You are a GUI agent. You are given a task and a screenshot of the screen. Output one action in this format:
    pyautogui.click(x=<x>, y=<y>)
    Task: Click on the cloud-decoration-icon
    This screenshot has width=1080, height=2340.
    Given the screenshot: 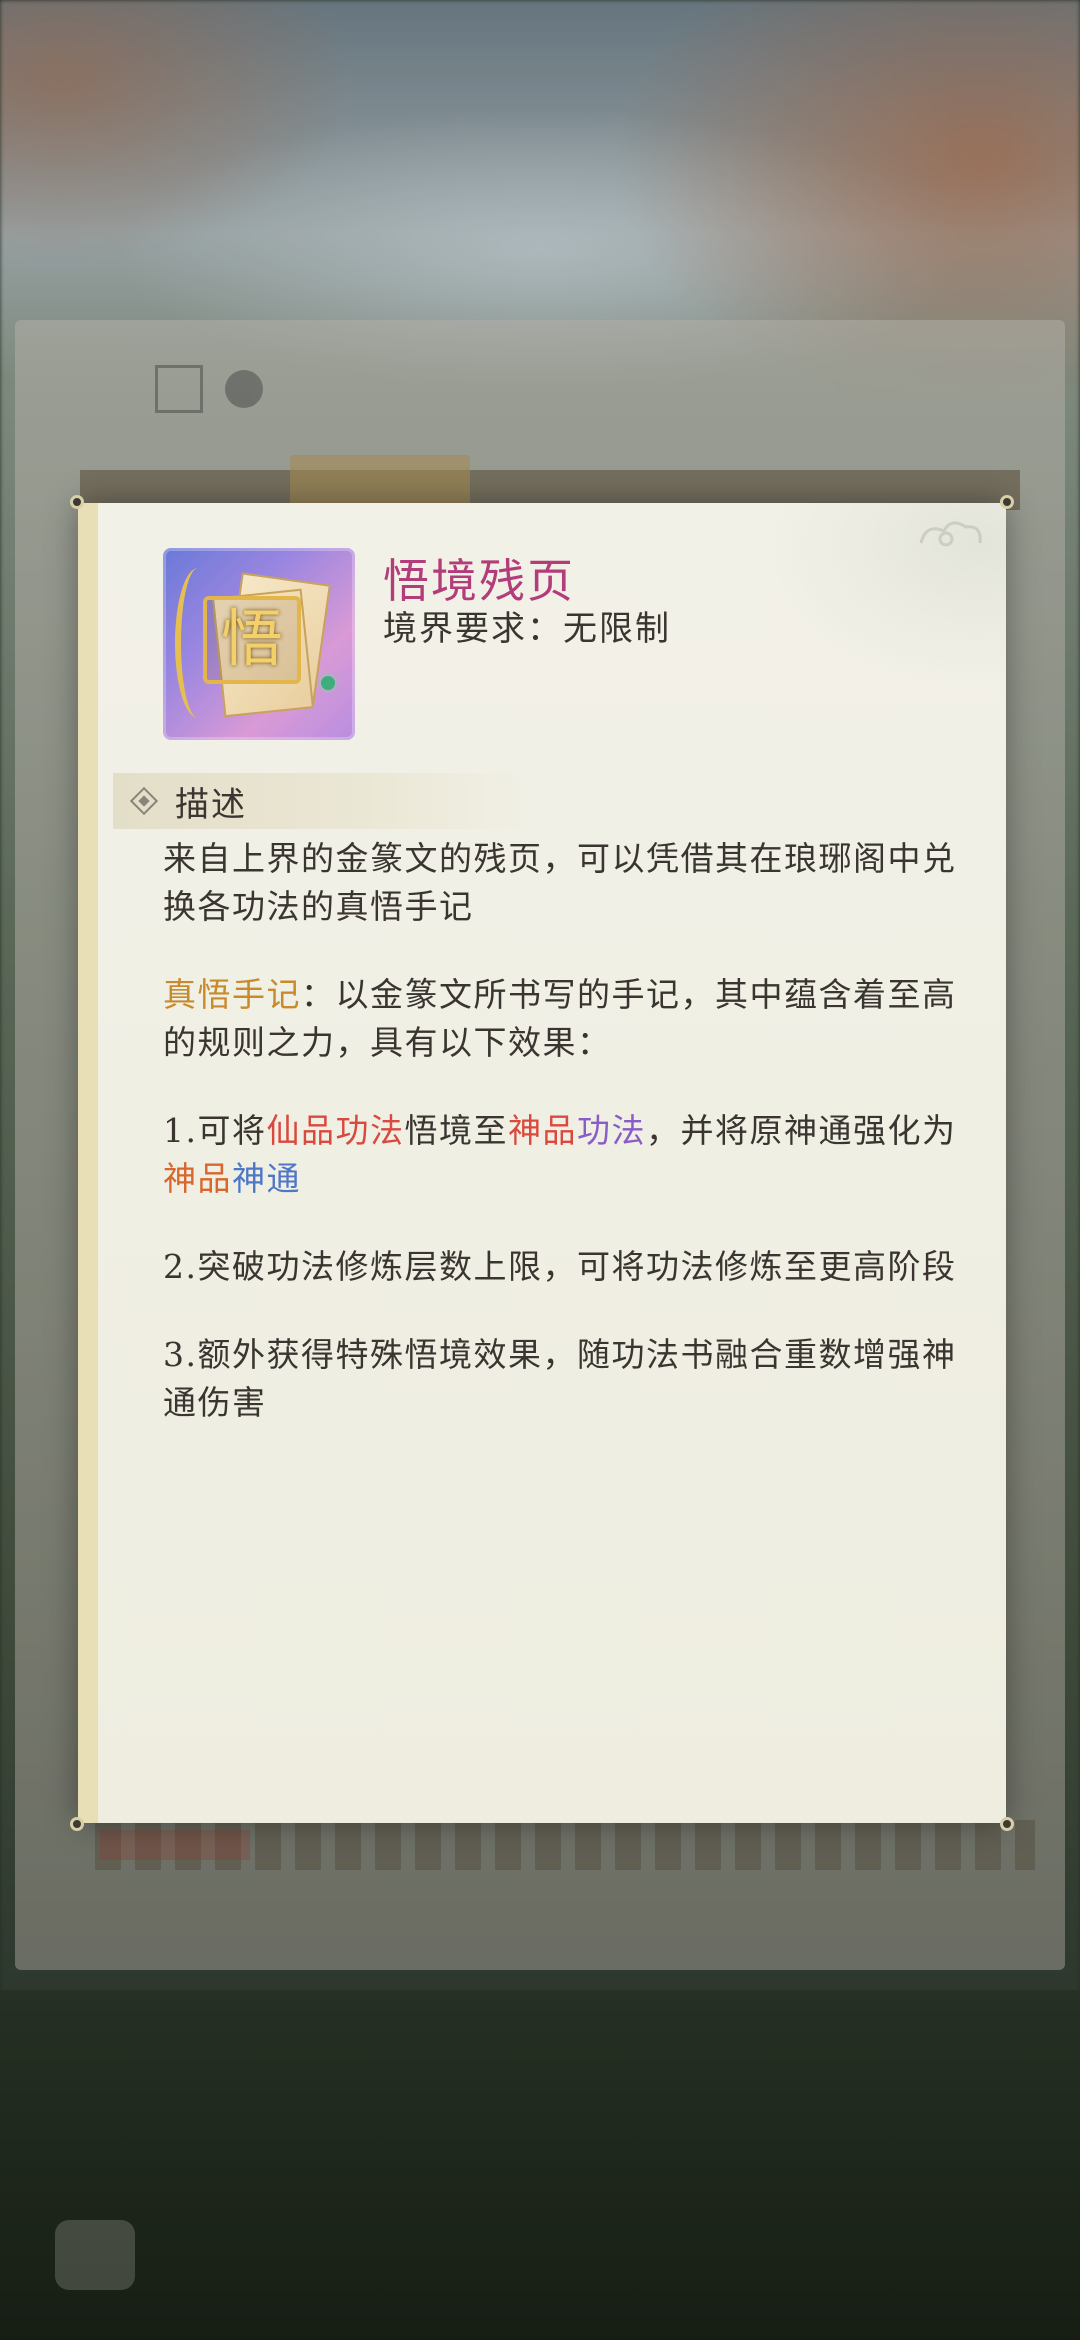 What is the action you would take?
    pyautogui.click(x=950, y=534)
    